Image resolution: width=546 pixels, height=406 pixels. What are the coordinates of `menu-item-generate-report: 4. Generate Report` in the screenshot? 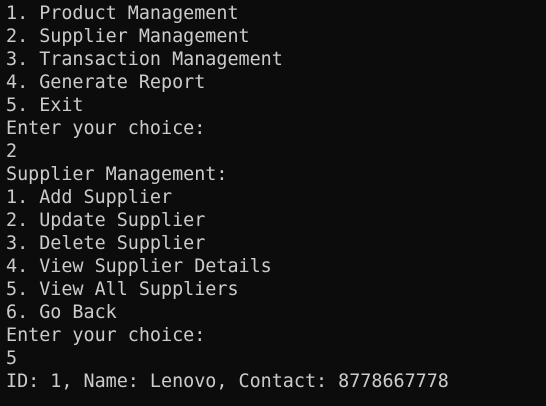 It's located at (106, 82).